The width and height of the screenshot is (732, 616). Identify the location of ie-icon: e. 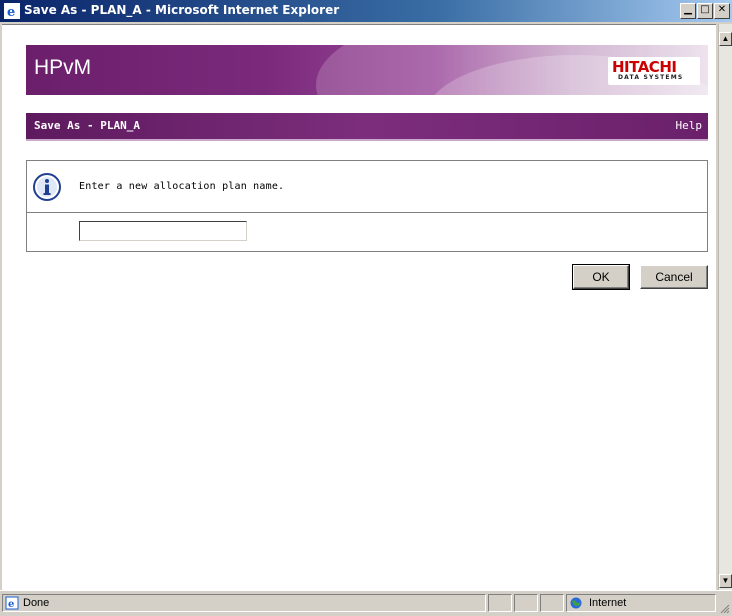
(12, 11).